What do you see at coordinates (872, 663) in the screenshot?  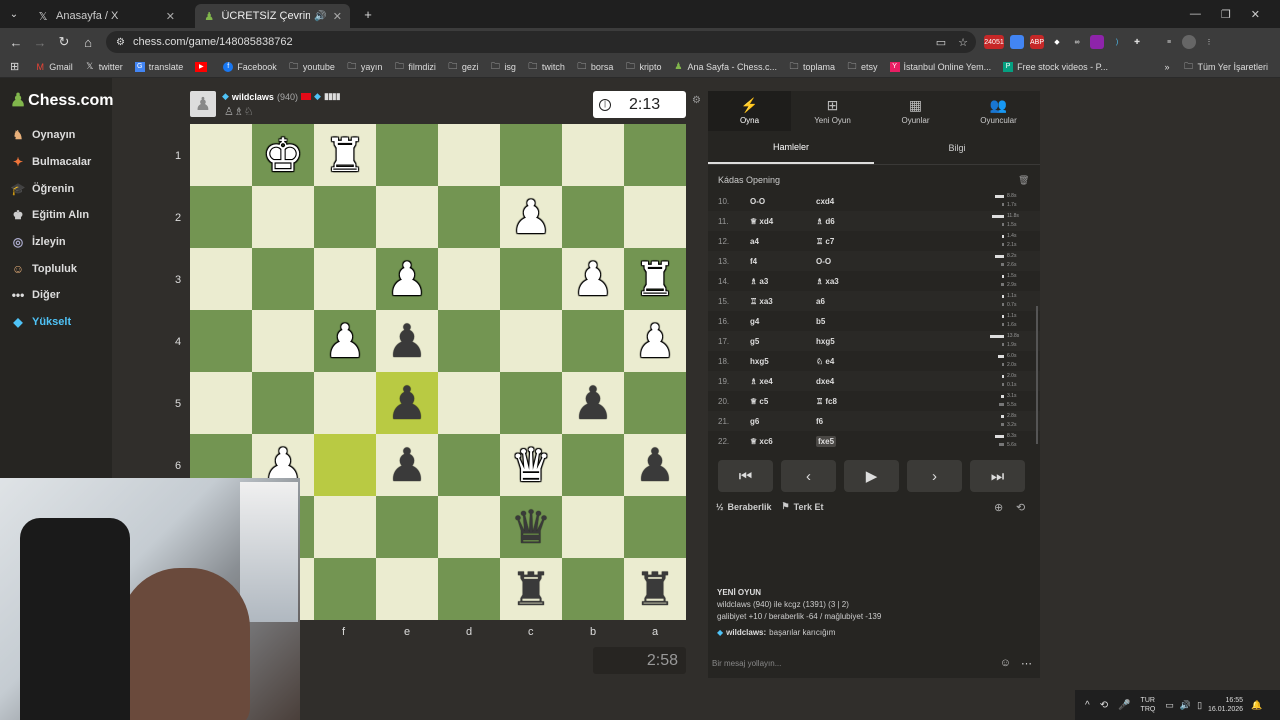 I see `chat-input: Bir mesaj yollayın... ☺ ⋯` at bounding box center [872, 663].